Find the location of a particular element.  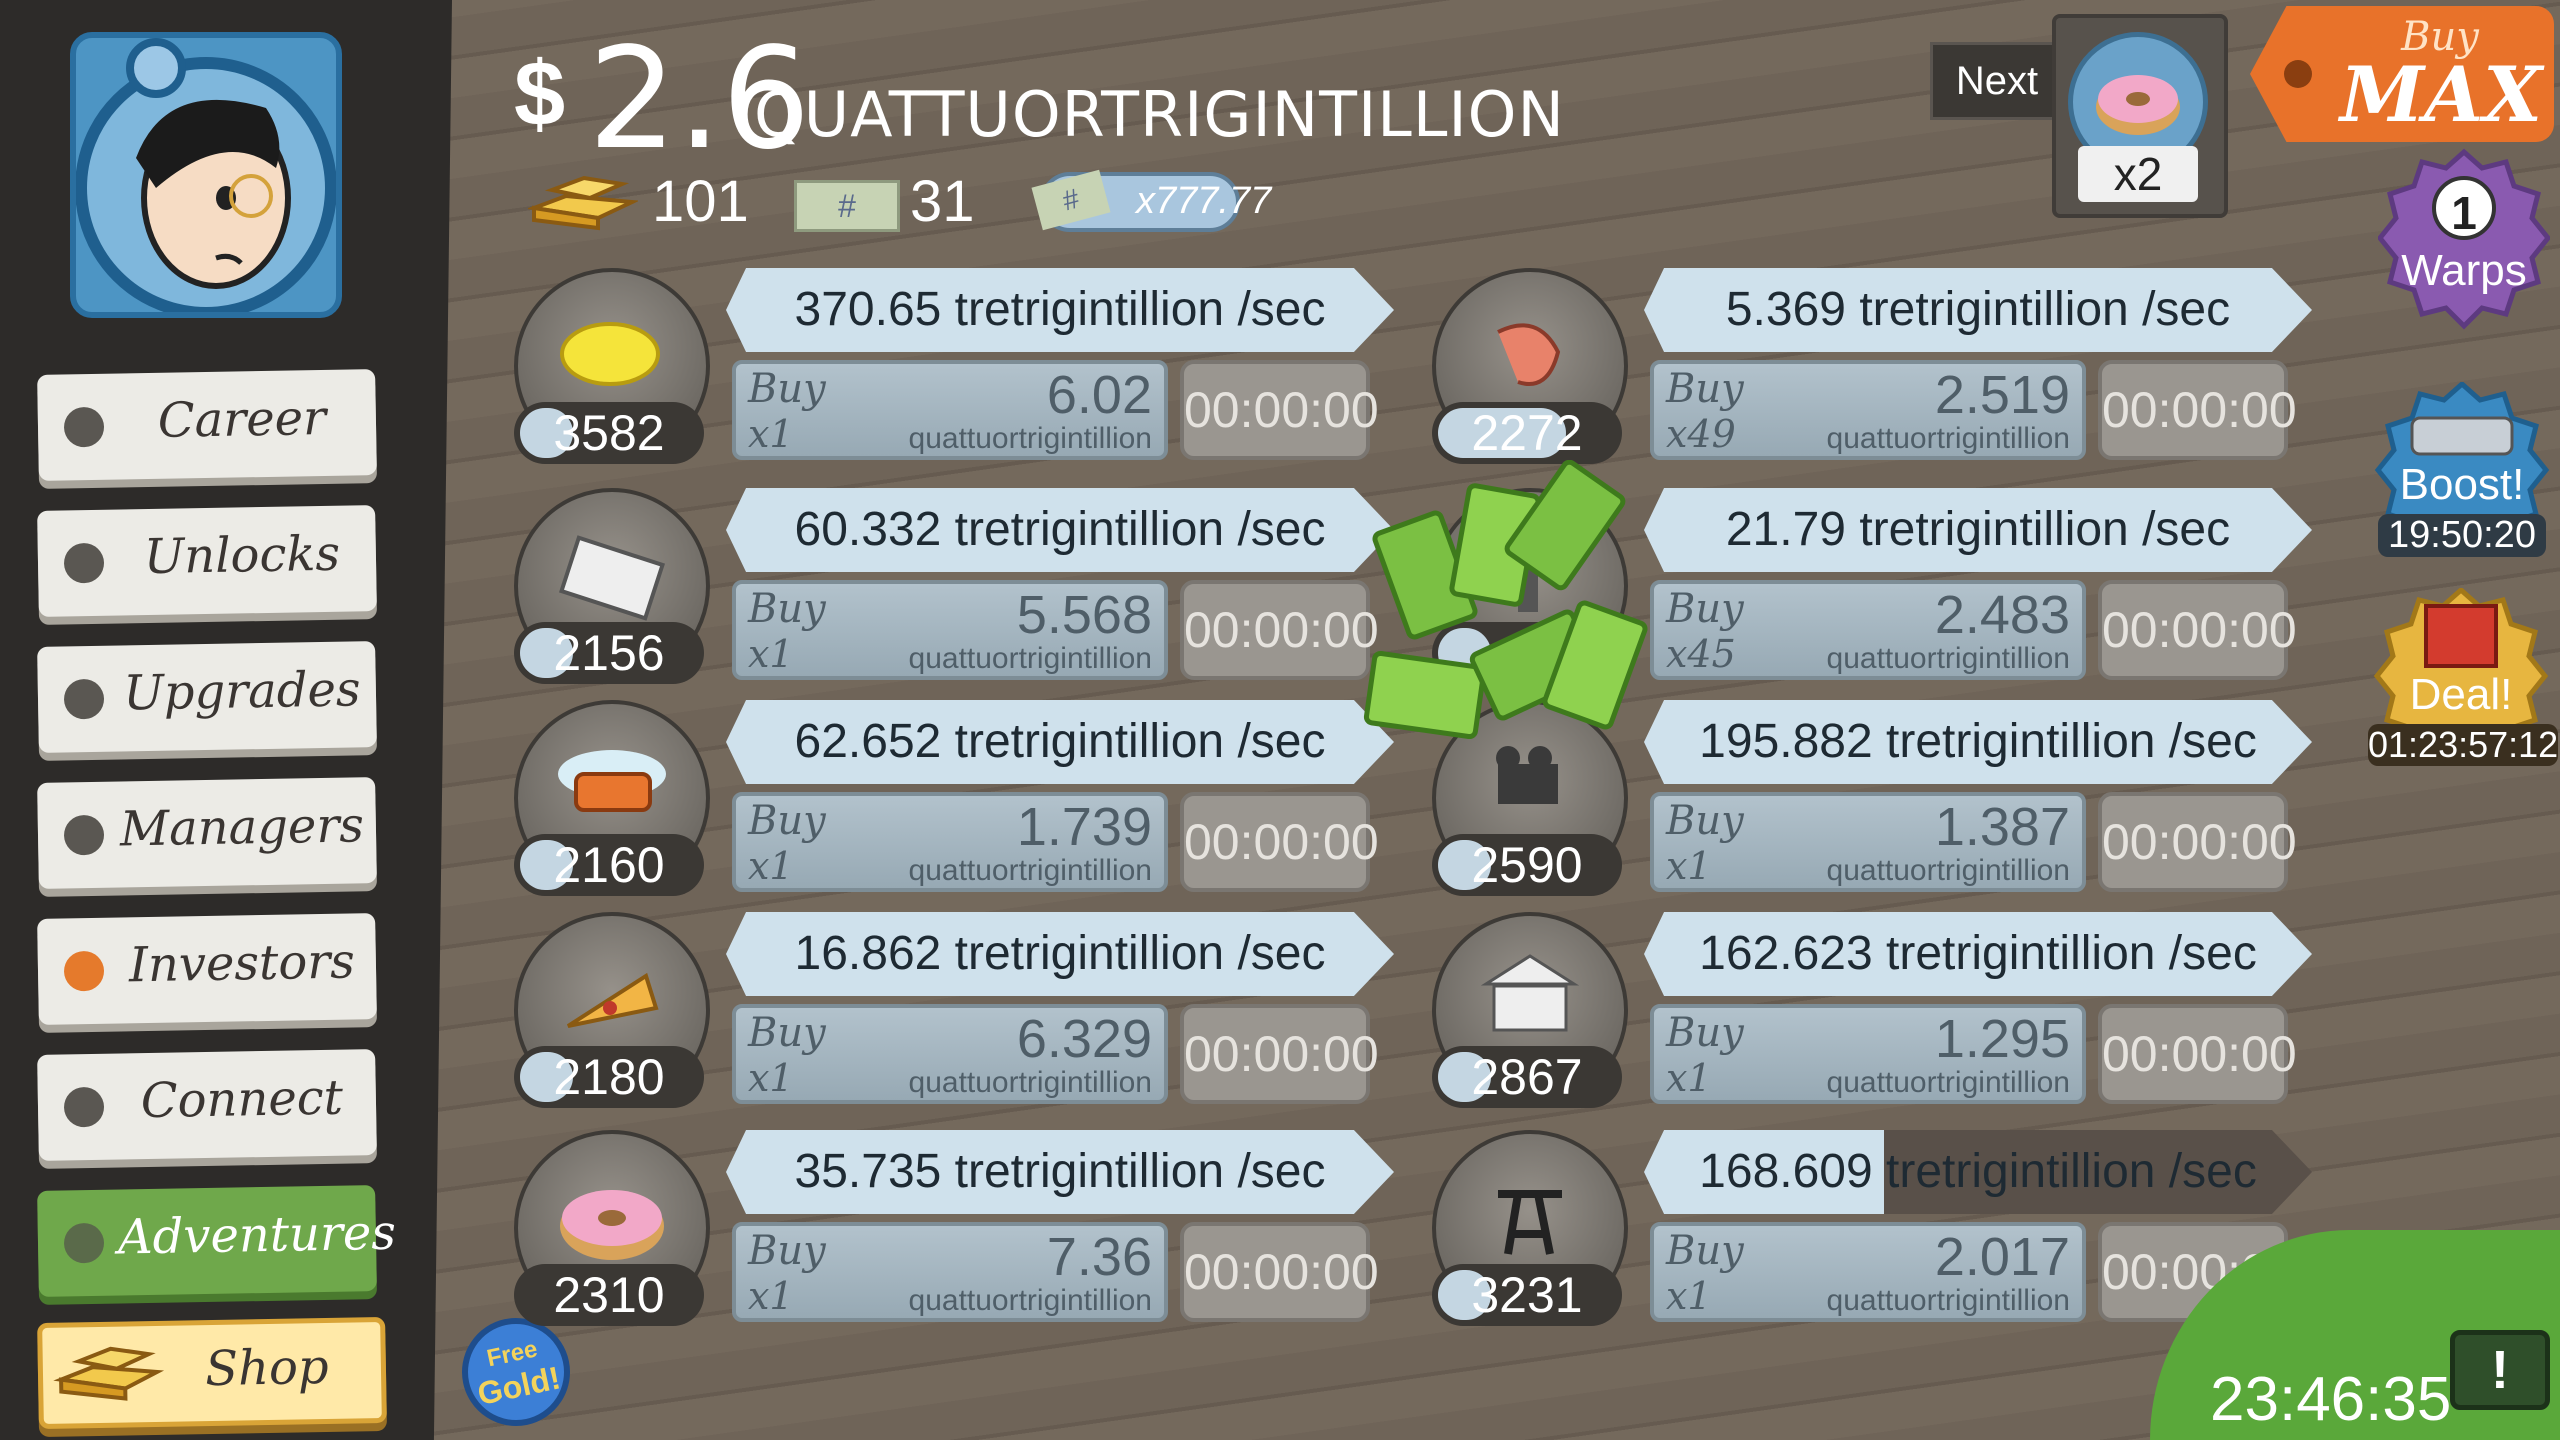

nav-unlocks: Unlocks is located at coordinates (207, 561).